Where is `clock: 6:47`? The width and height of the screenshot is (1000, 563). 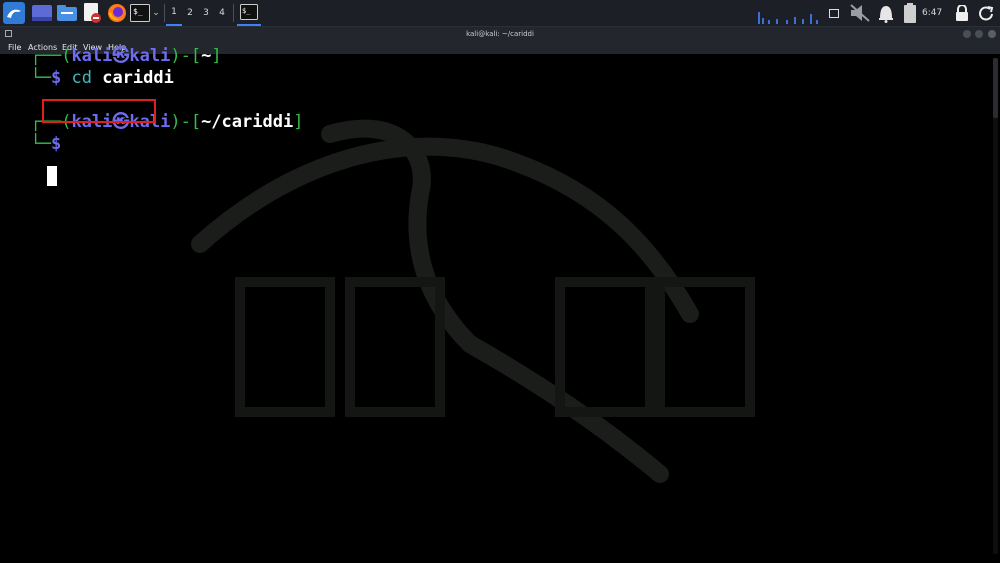 clock: 6:47 is located at coordinates (932, 13).